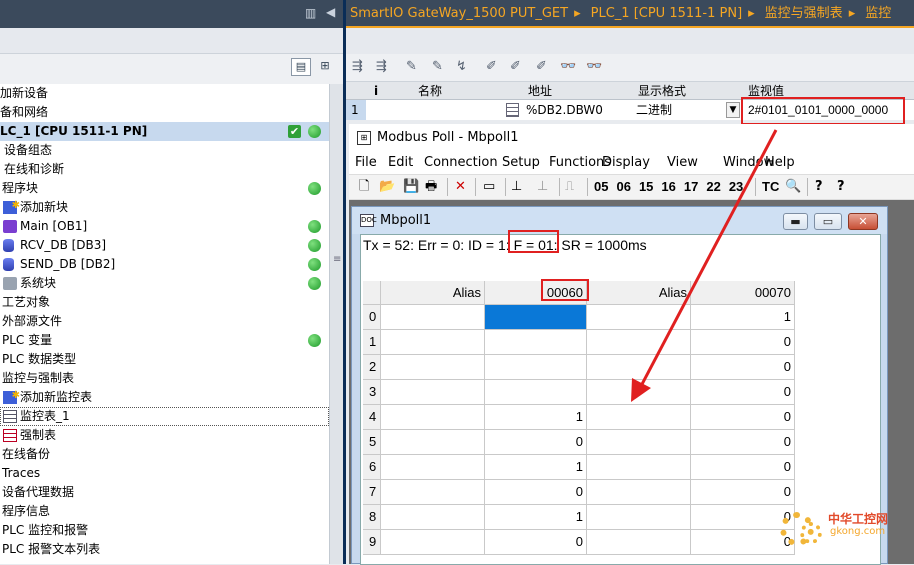 The width and height of the screenshot is (914, 565). I want to click on tree-item: PLC 变量, so click(164, 340).